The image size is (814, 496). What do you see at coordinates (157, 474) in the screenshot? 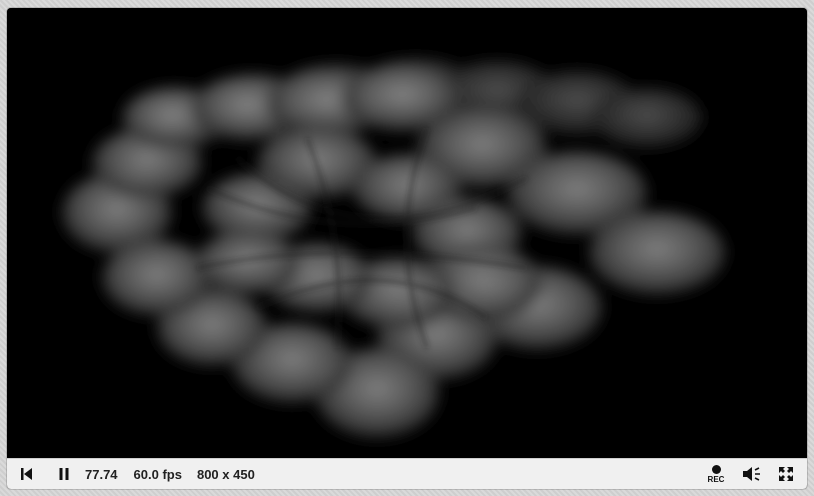
I see `fps-counter: 60.0 fps` at bounding box center [157, 474].